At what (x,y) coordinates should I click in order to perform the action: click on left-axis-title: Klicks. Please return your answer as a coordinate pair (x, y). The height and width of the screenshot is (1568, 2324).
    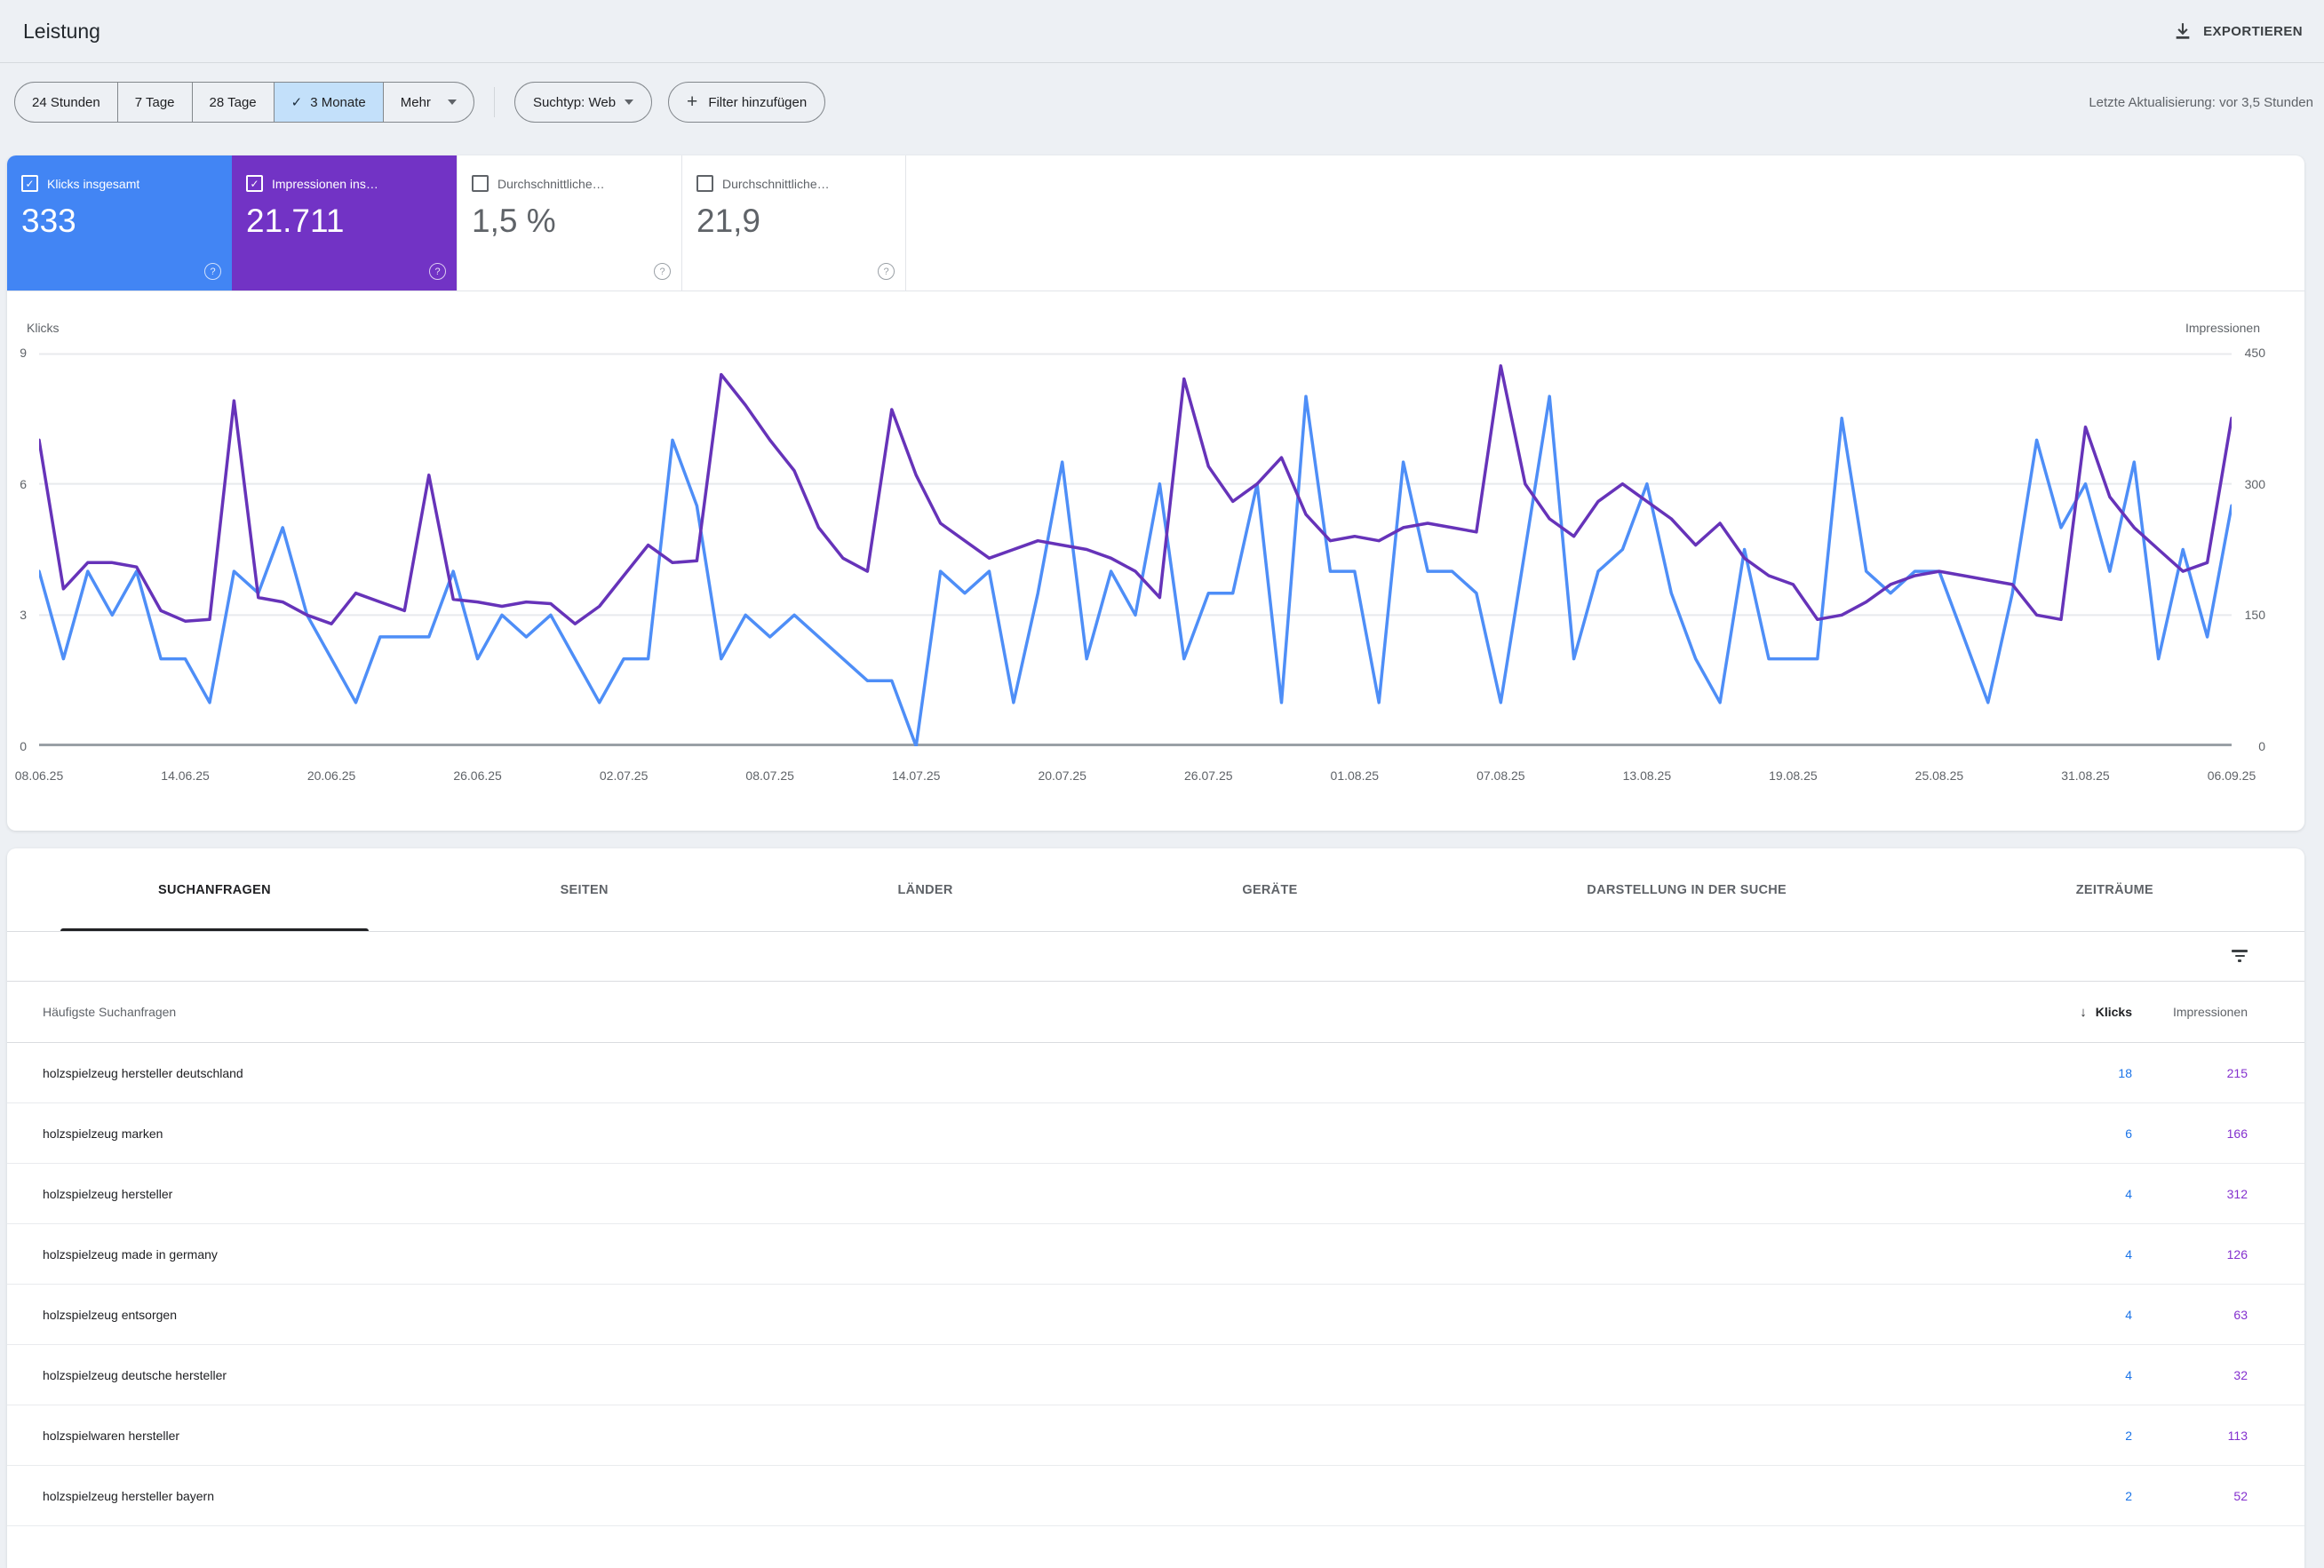
    Looking at the image, I should click on (43, 328).